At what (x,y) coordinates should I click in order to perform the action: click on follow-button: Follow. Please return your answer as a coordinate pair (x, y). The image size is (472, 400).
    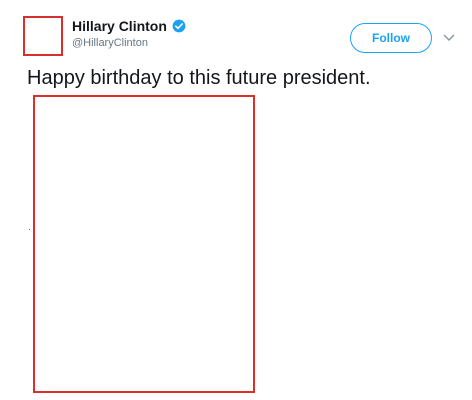
    Looking at the image, I should click on (391, 38).